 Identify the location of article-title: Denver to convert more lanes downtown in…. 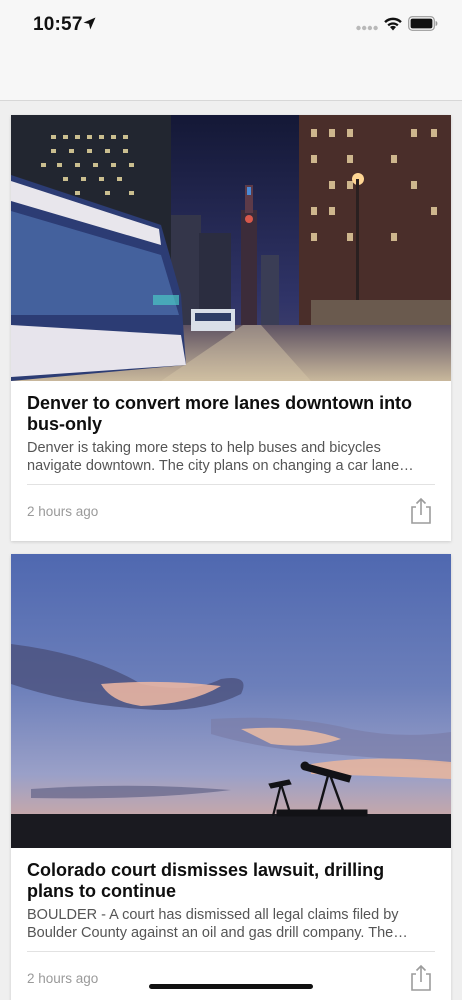
(227, 414).